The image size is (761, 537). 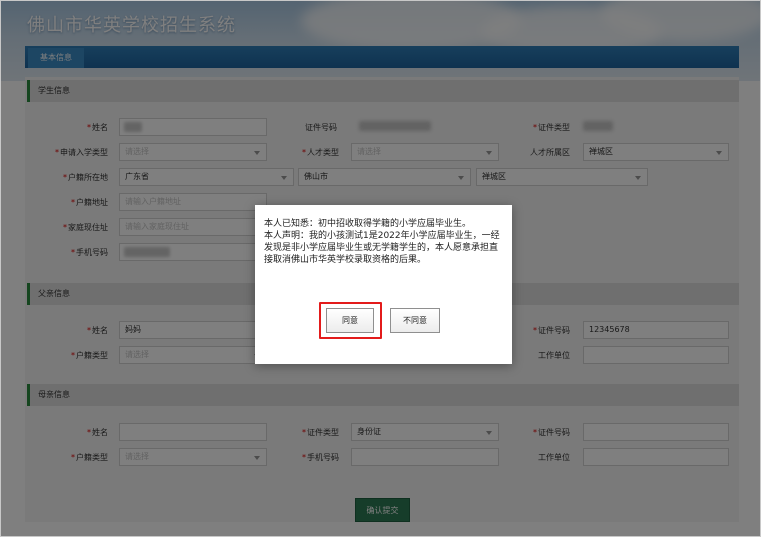 What do you see at coordinates (350, 320) in the screenshot?
I see `agree-highlight-box` at bounding box center [350, 320].